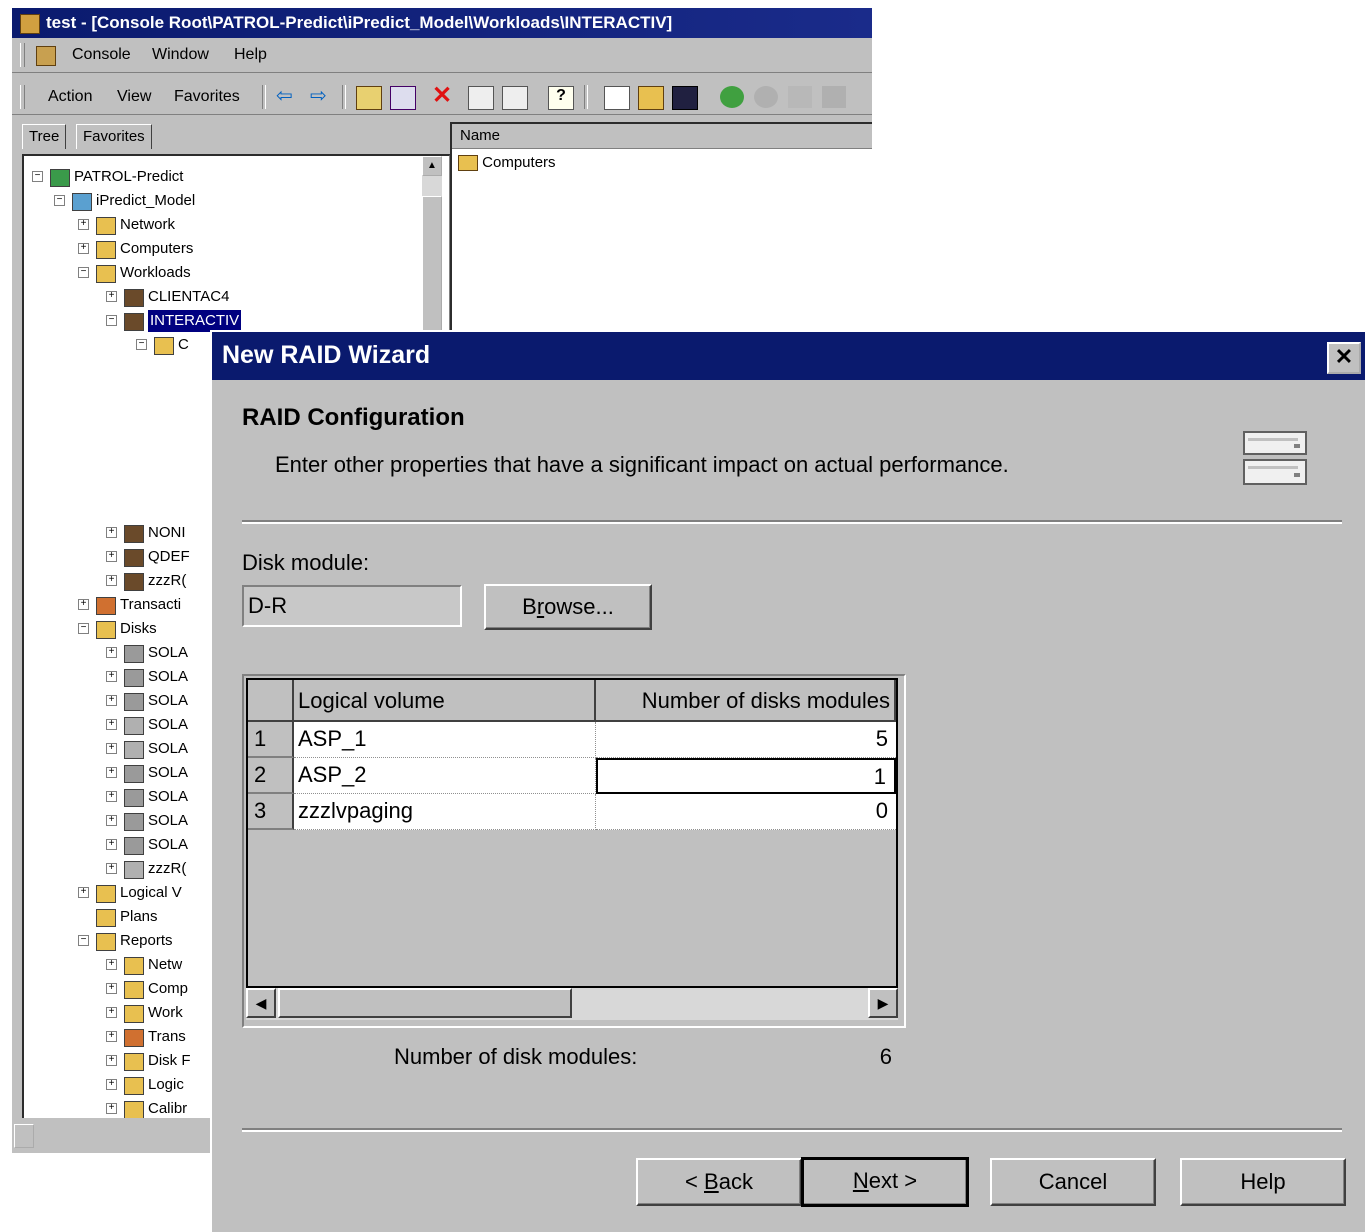  I want to click on folder-network-icon, so click(106, 226).